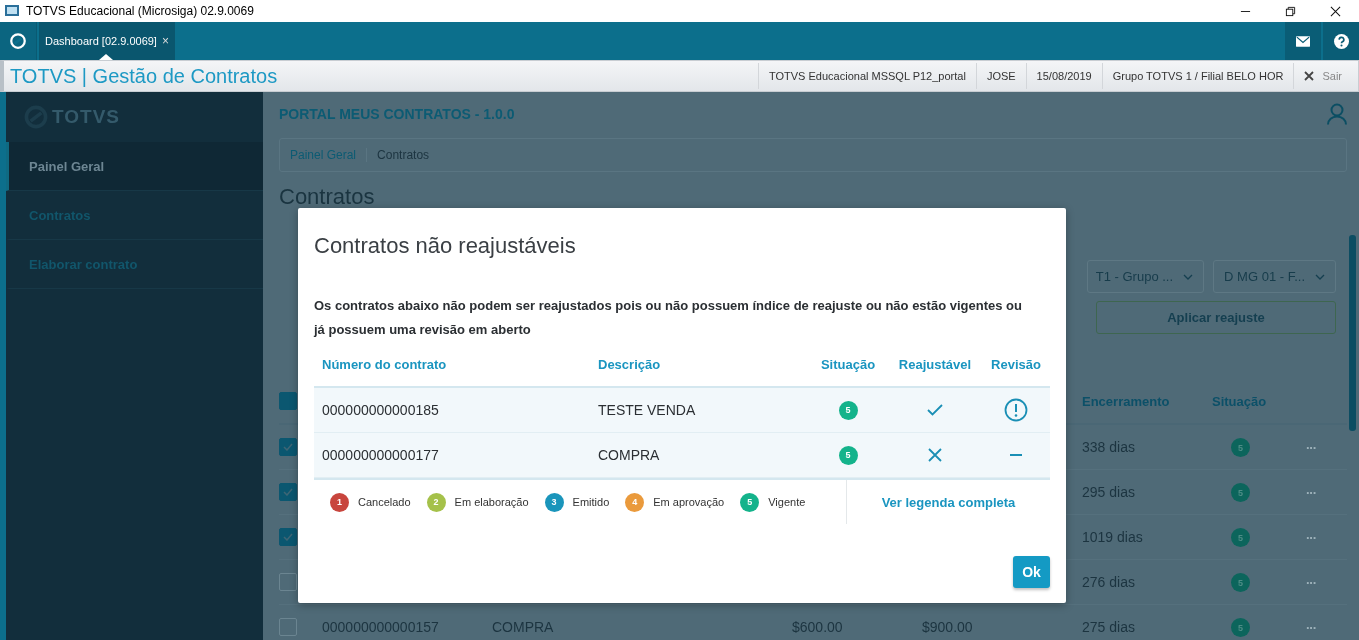 This screenshot has width=1359, height=640. Describe the element at coordinates (750, 502) in the screenshot. I see `legend-badge: 5` at that location.